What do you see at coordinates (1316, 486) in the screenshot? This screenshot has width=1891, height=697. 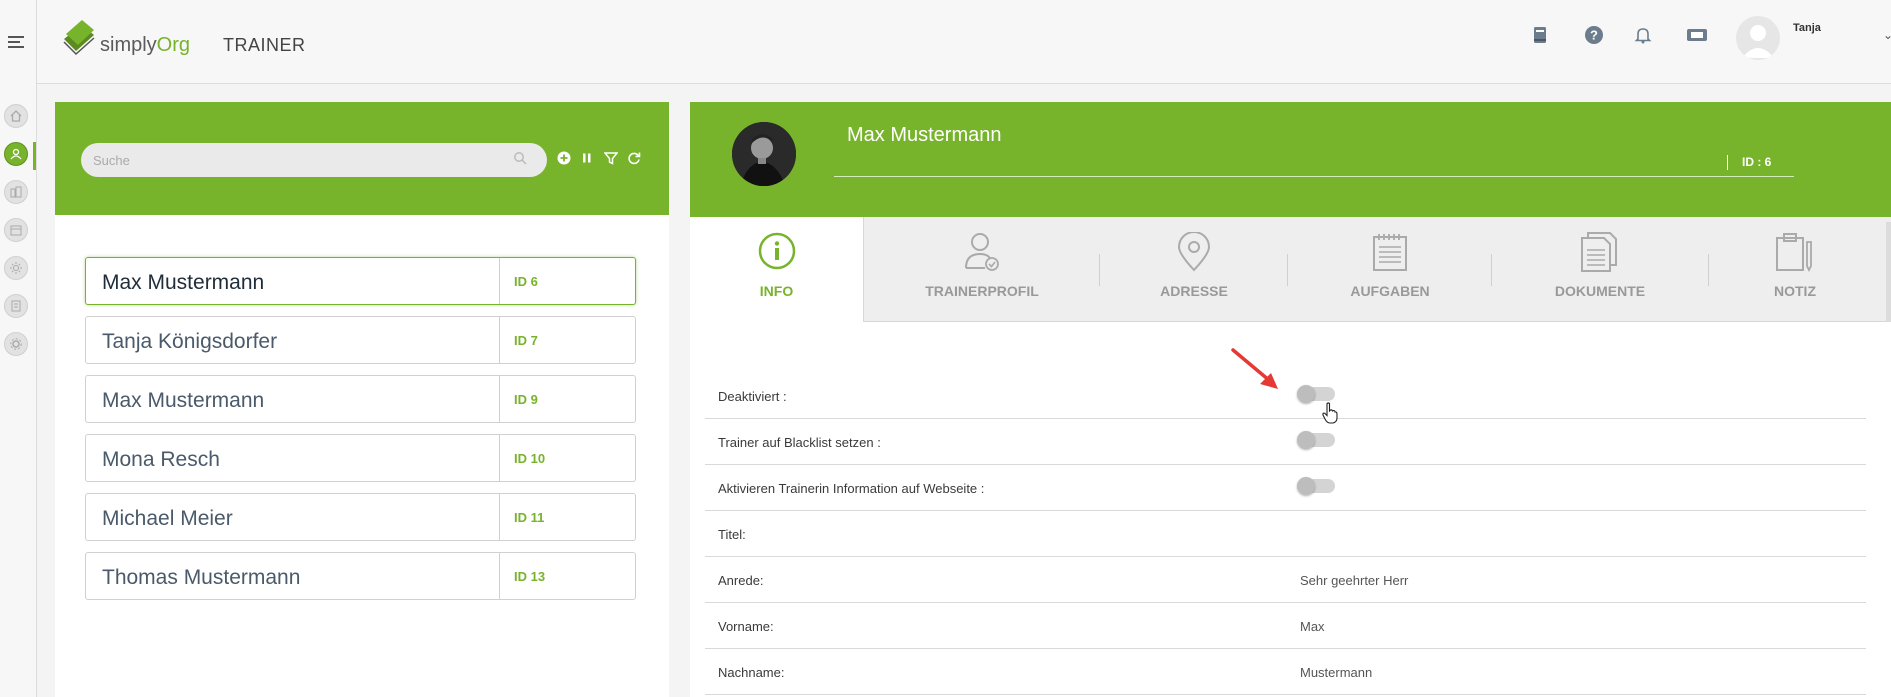 I see `webseite-toggle` at bounding box center [1316, 486].